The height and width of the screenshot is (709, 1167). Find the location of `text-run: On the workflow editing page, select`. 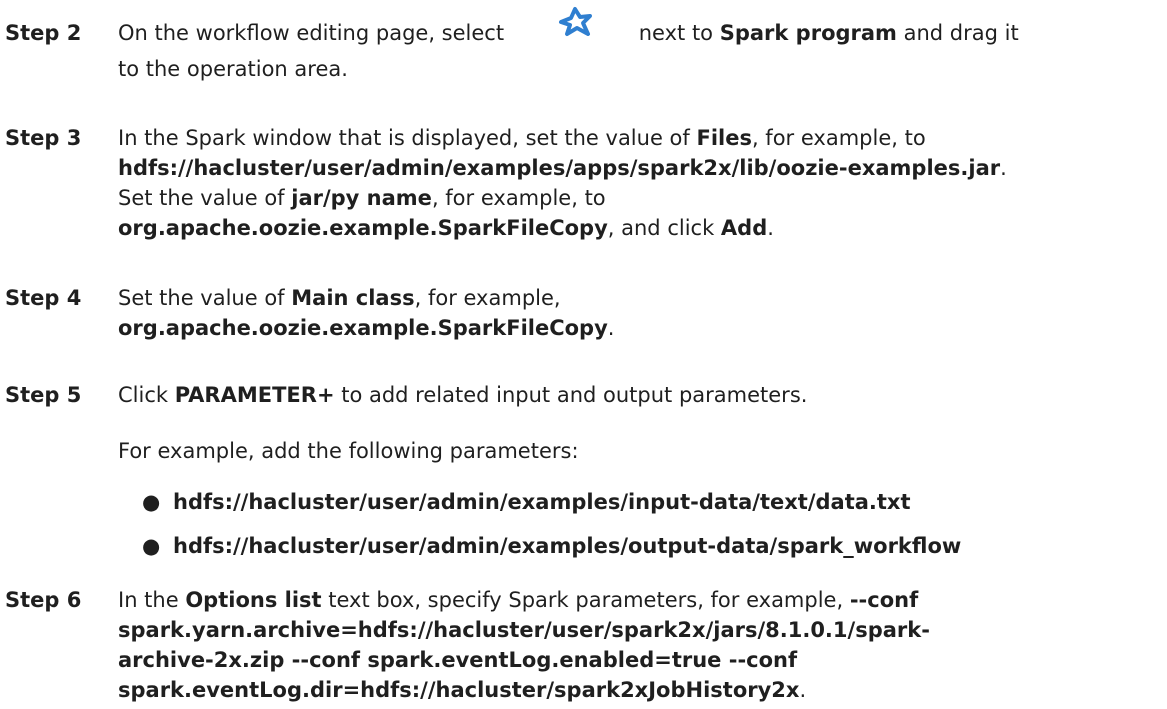

text-run: On the workflow editing page, select is located at coordinates (314, 33).